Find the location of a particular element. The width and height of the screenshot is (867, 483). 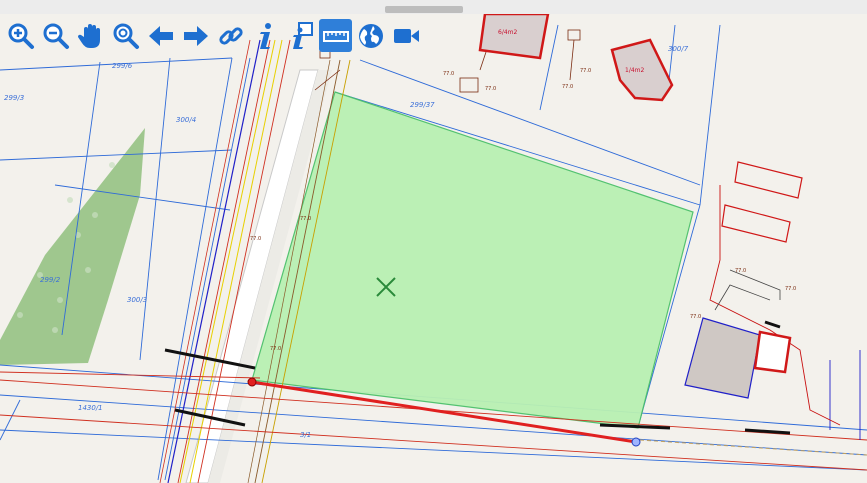

building-a-label: 6/4m2 is located at coordinates (508, 32).